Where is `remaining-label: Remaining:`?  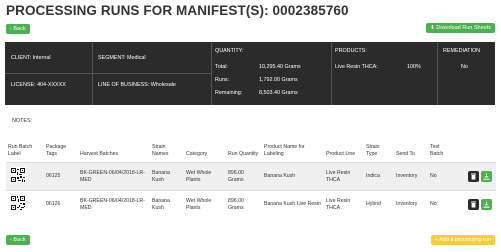
remaining-label: Remaining: is located at coordinates (229, 93).